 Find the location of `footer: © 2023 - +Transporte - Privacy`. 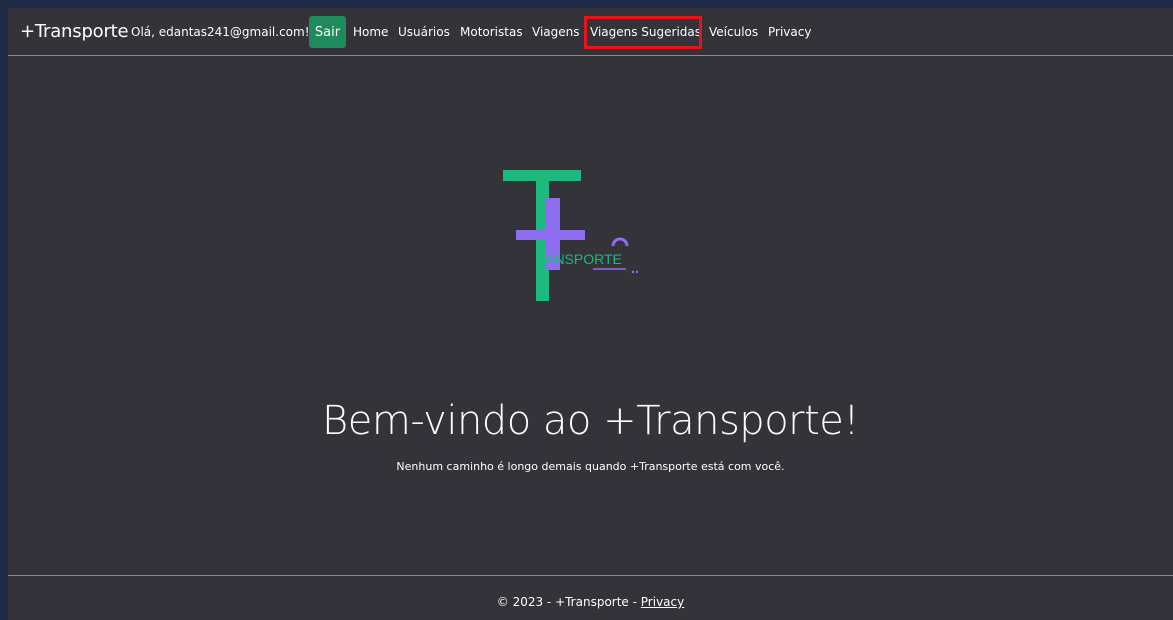

footer: © 2023 - +Transporte - Privacy is located at coordinates (590, 597).